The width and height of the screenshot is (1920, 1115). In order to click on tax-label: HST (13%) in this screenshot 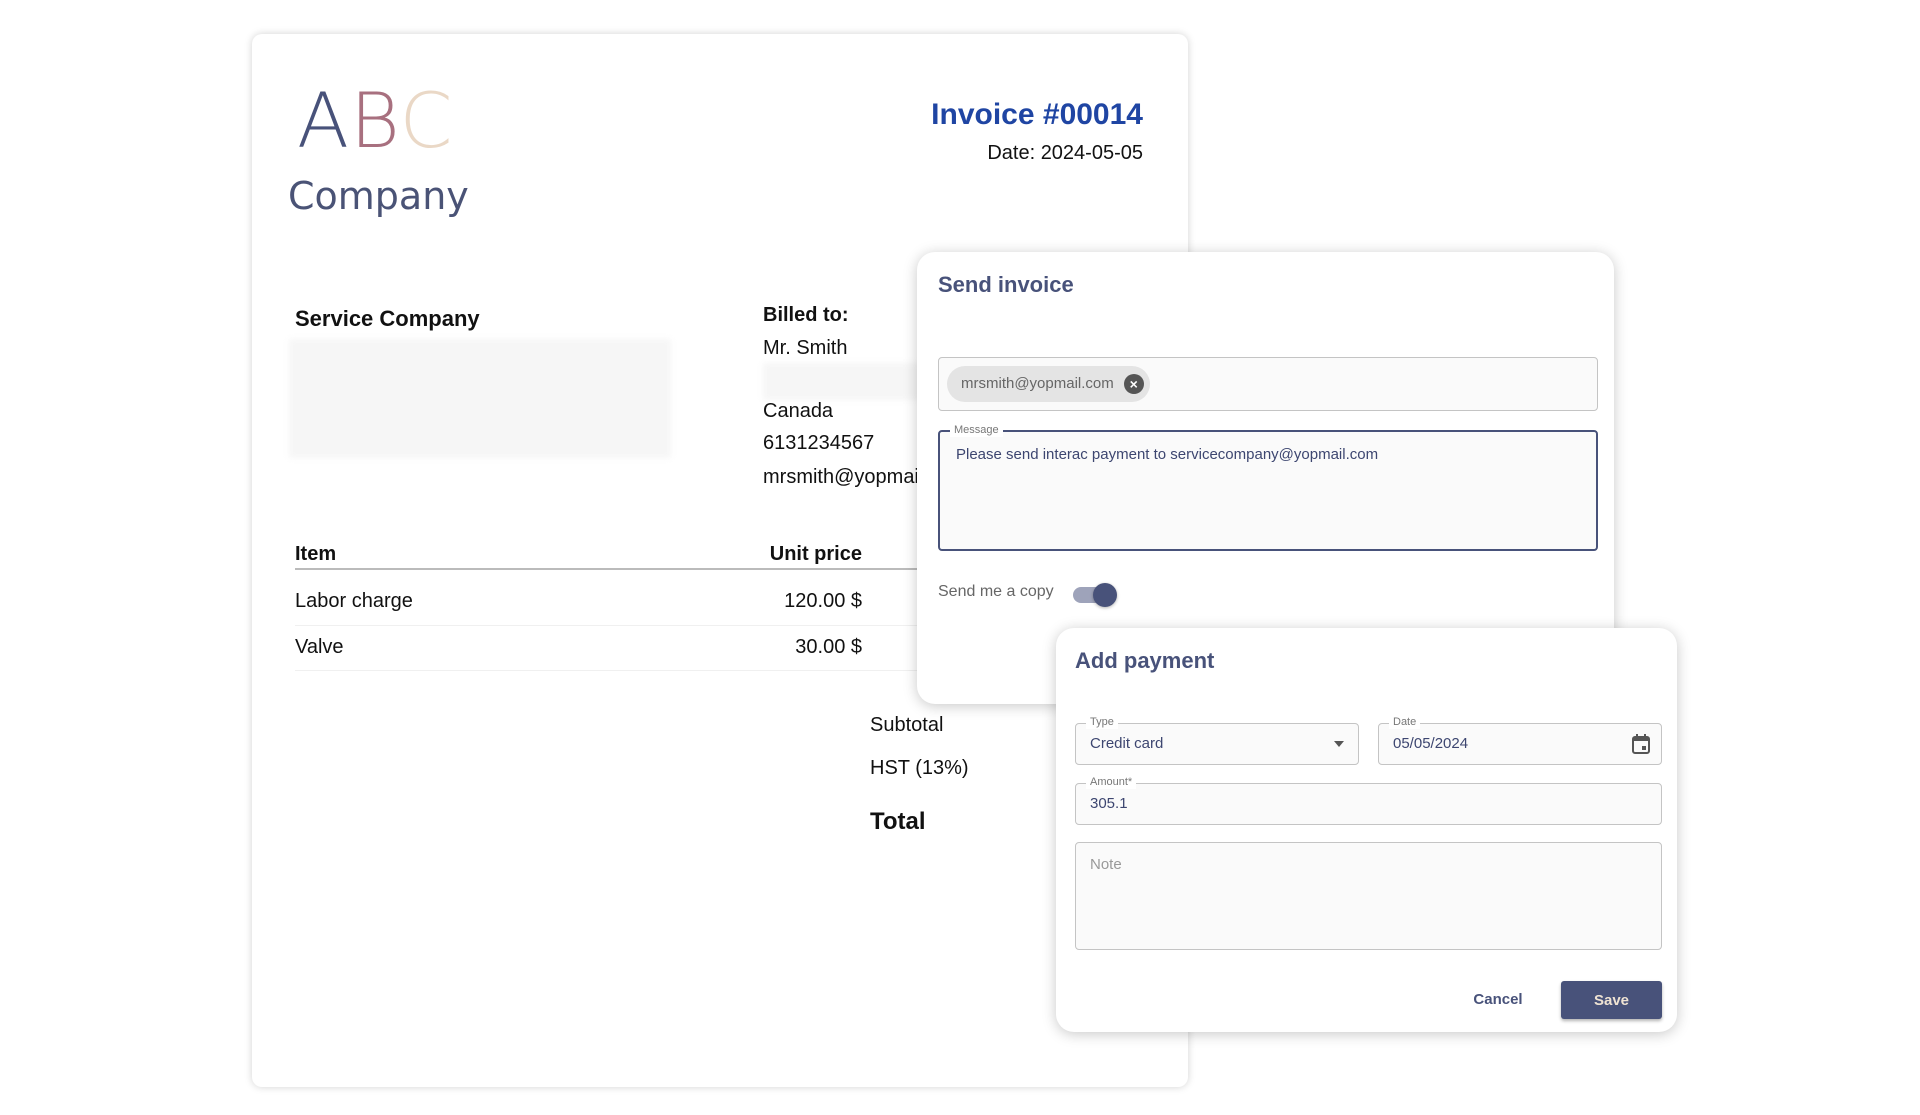, I will do `click(919, 768)`.